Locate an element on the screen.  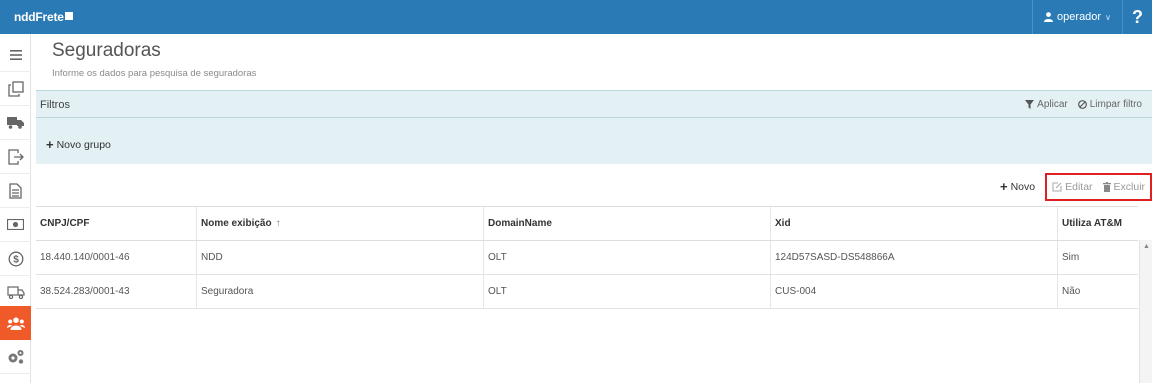
users-icon is located at coordinates (15, 323).